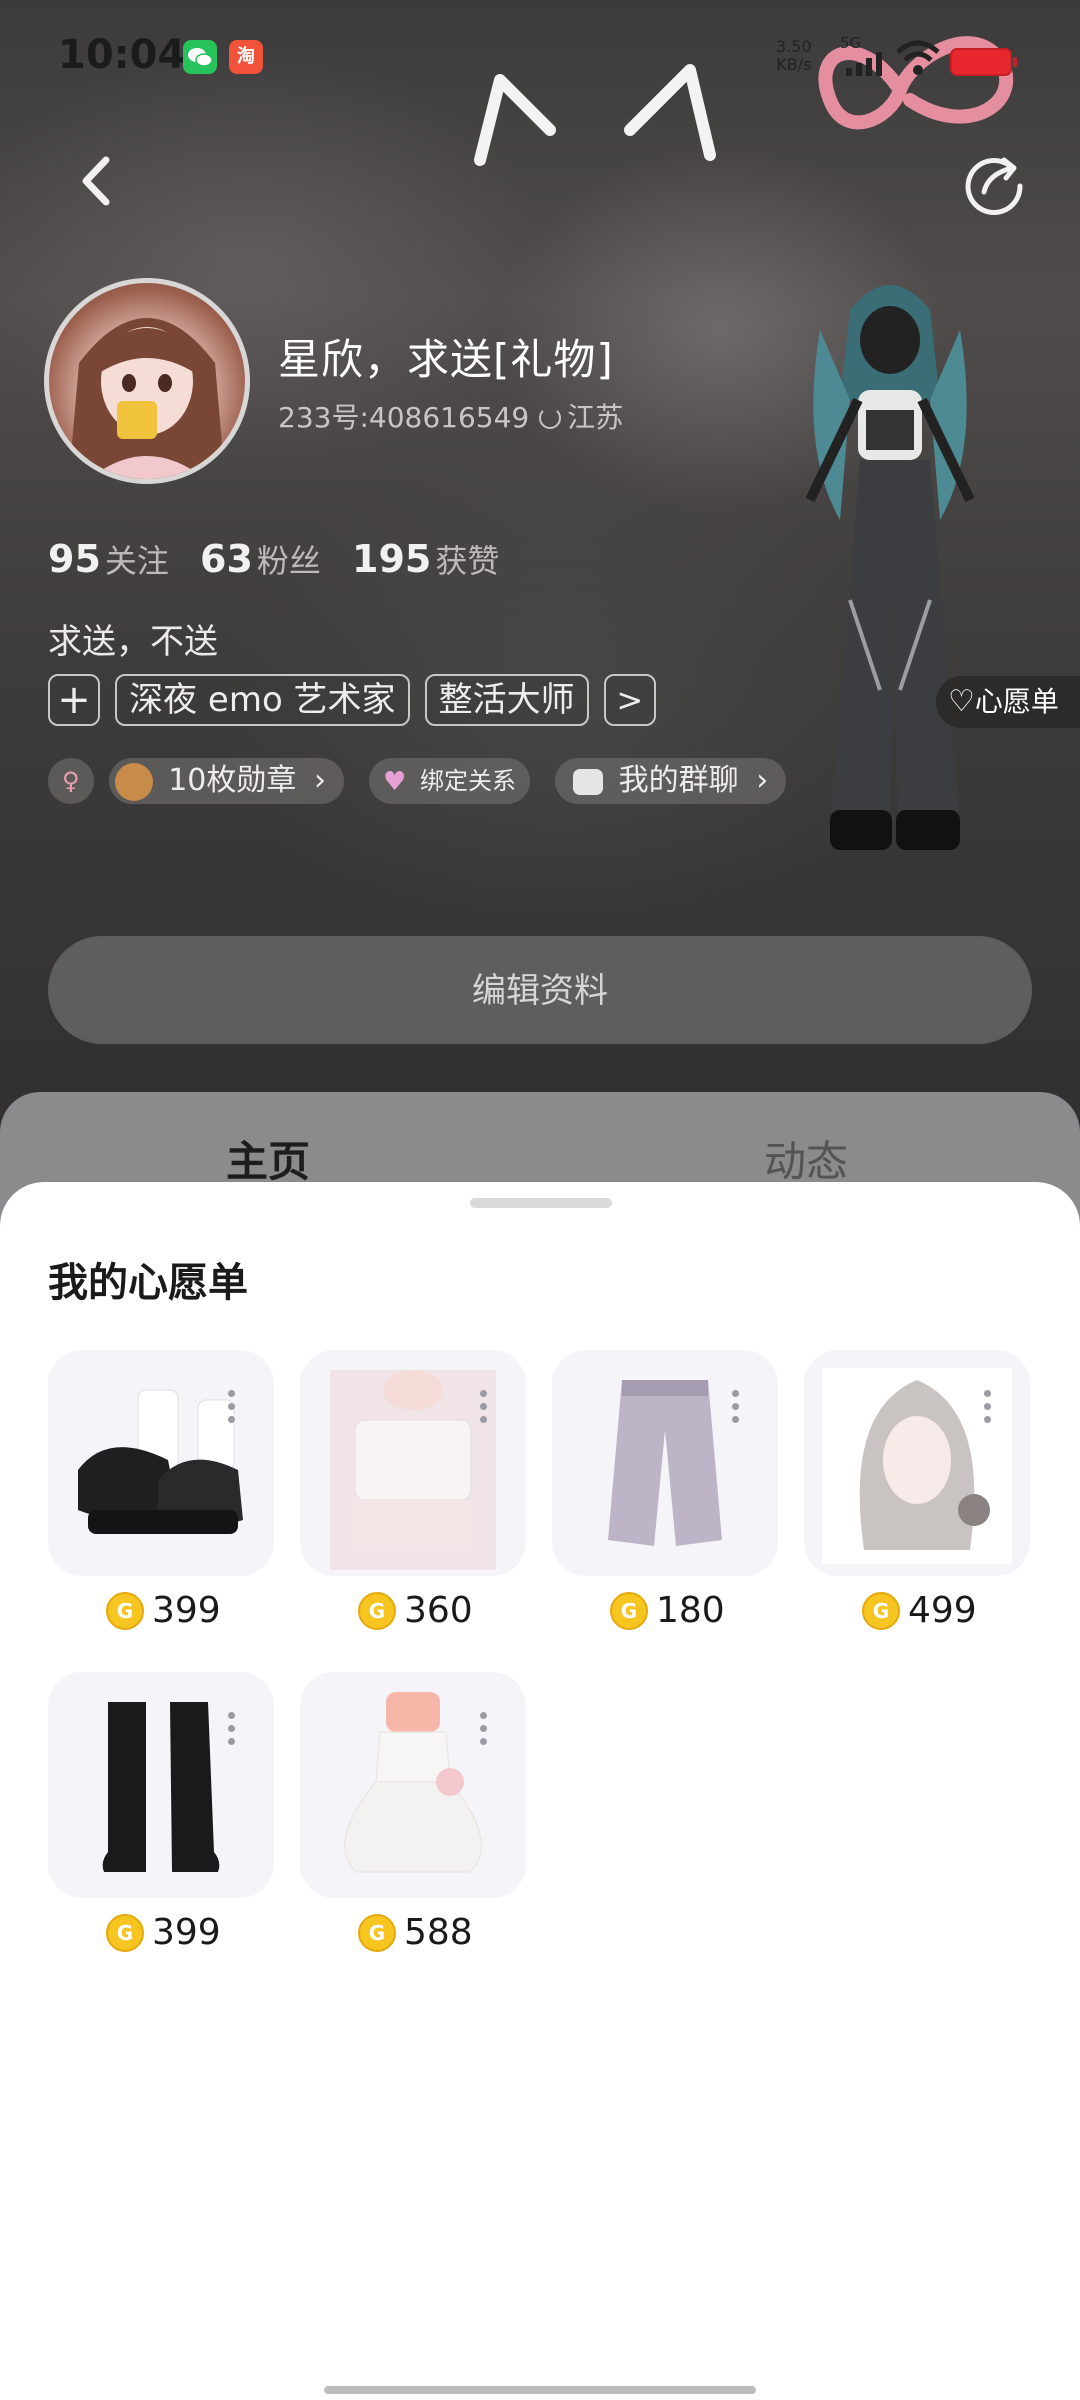 Image resolution: width=1080 pixels, height=2400 pixels. I want to click on heart-outline-icon: ♡, so click(961, 701).